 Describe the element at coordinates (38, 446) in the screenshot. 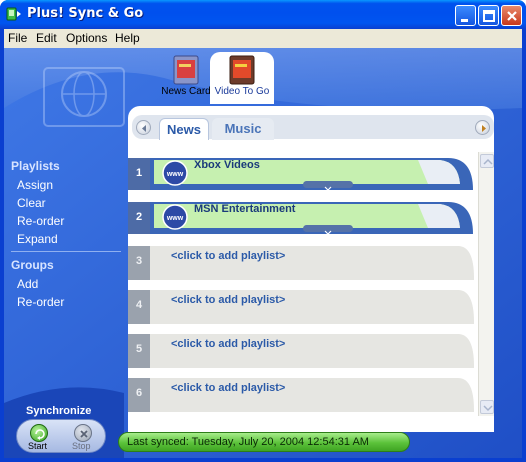

I see `start-label: Start` at that location.